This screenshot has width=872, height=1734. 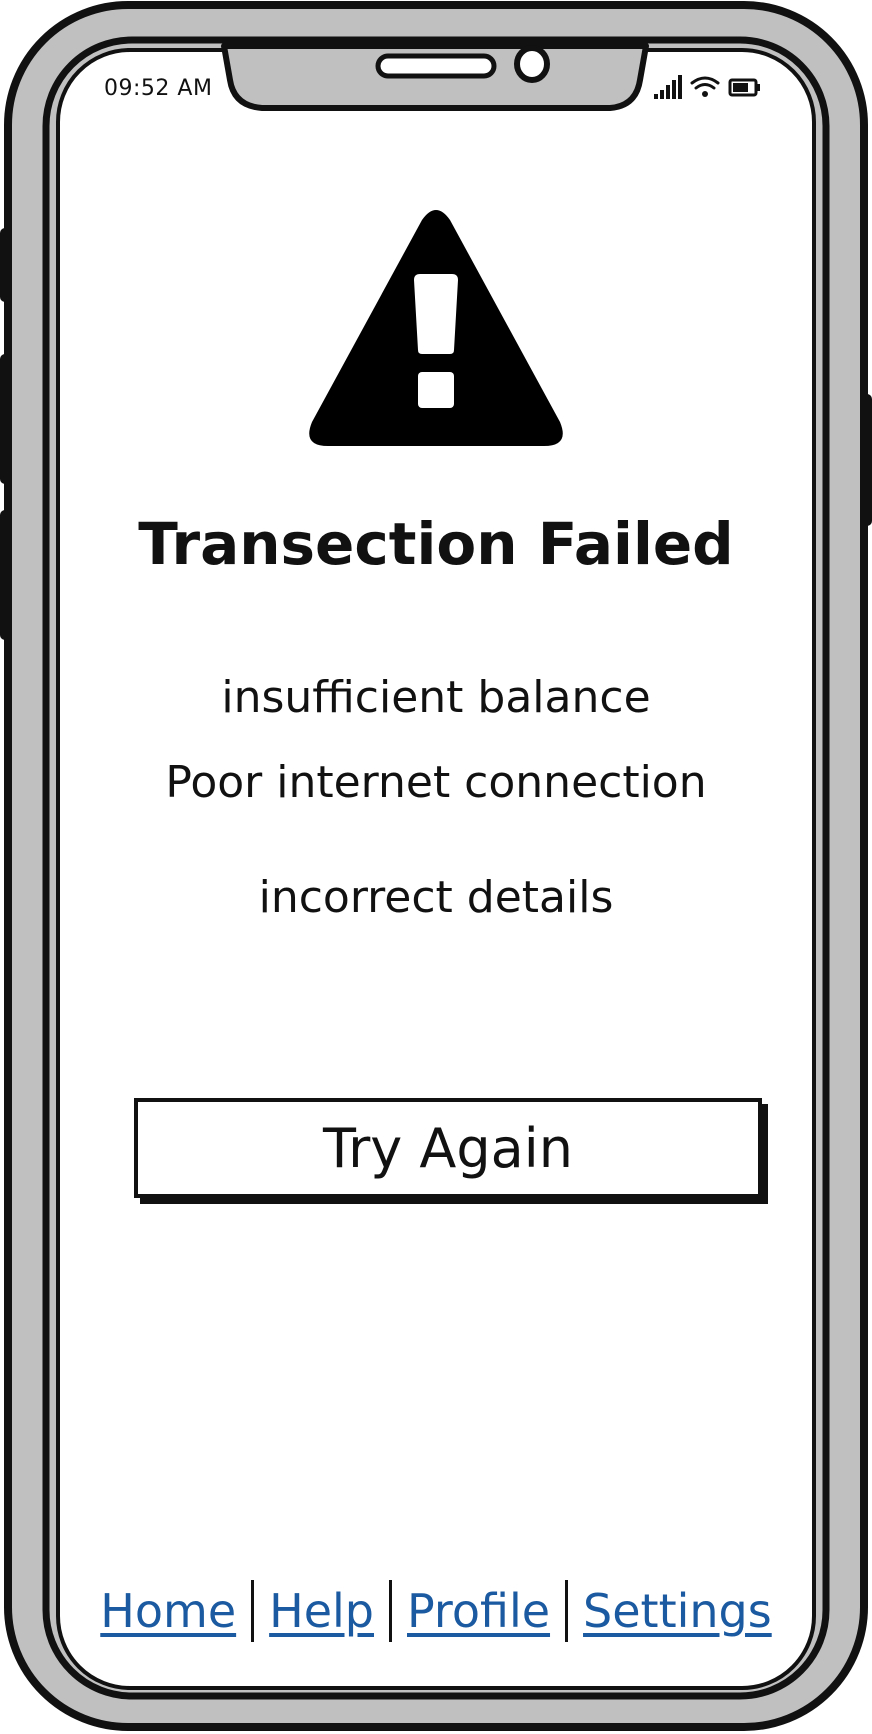 What do you see at coordinates (436, 328) in the screenshot?
I see `warning-icon` at bounding box center [436, 328].